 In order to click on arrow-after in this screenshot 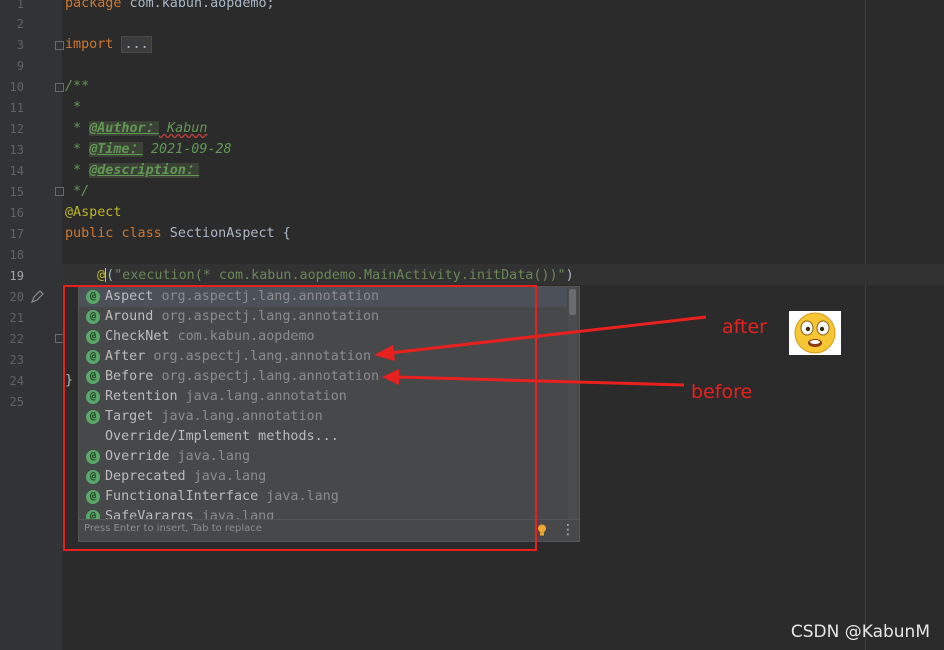, I will do `click(540, 338)`.